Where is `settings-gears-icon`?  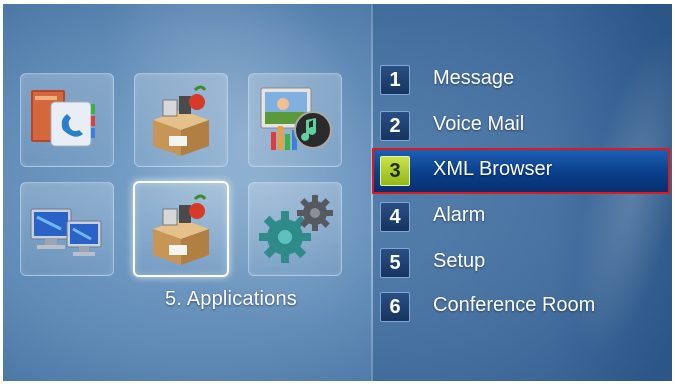 settings-gears-icon is located at coordinates (296, 229).